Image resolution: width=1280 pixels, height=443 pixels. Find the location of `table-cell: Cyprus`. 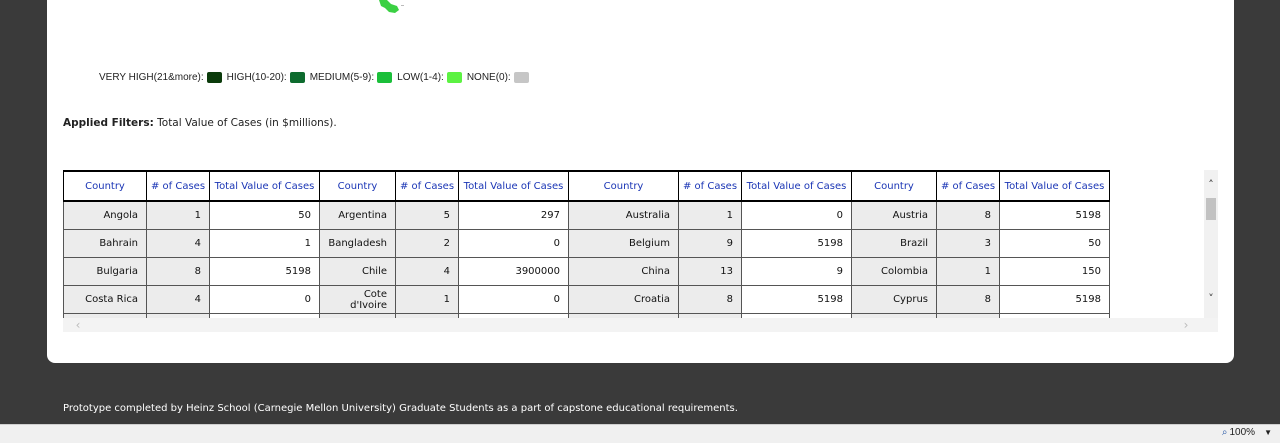

table-cell: Cyprus is located at coordinates (894, 299).